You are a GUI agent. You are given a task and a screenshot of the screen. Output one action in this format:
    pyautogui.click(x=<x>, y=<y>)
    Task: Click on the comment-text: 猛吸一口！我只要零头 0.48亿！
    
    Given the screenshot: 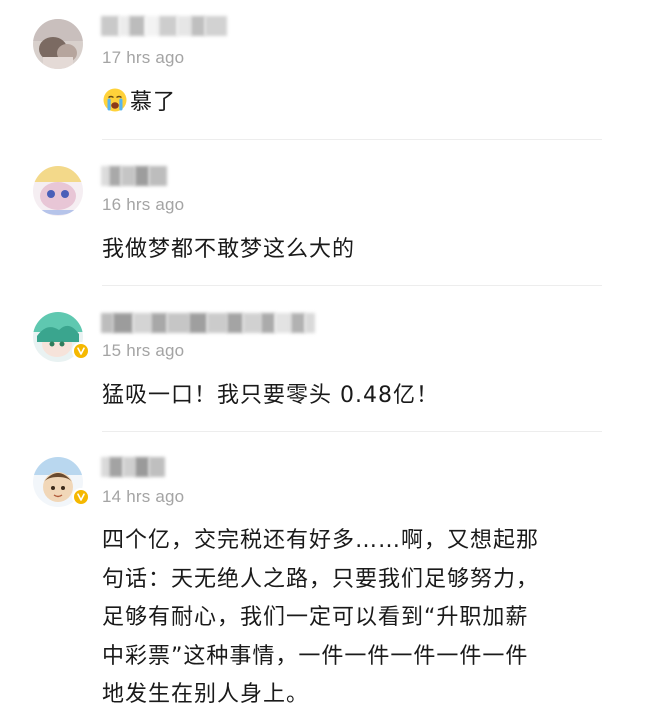 What is the action you would take?
    pyautogui.click(x=270, y=395)
    